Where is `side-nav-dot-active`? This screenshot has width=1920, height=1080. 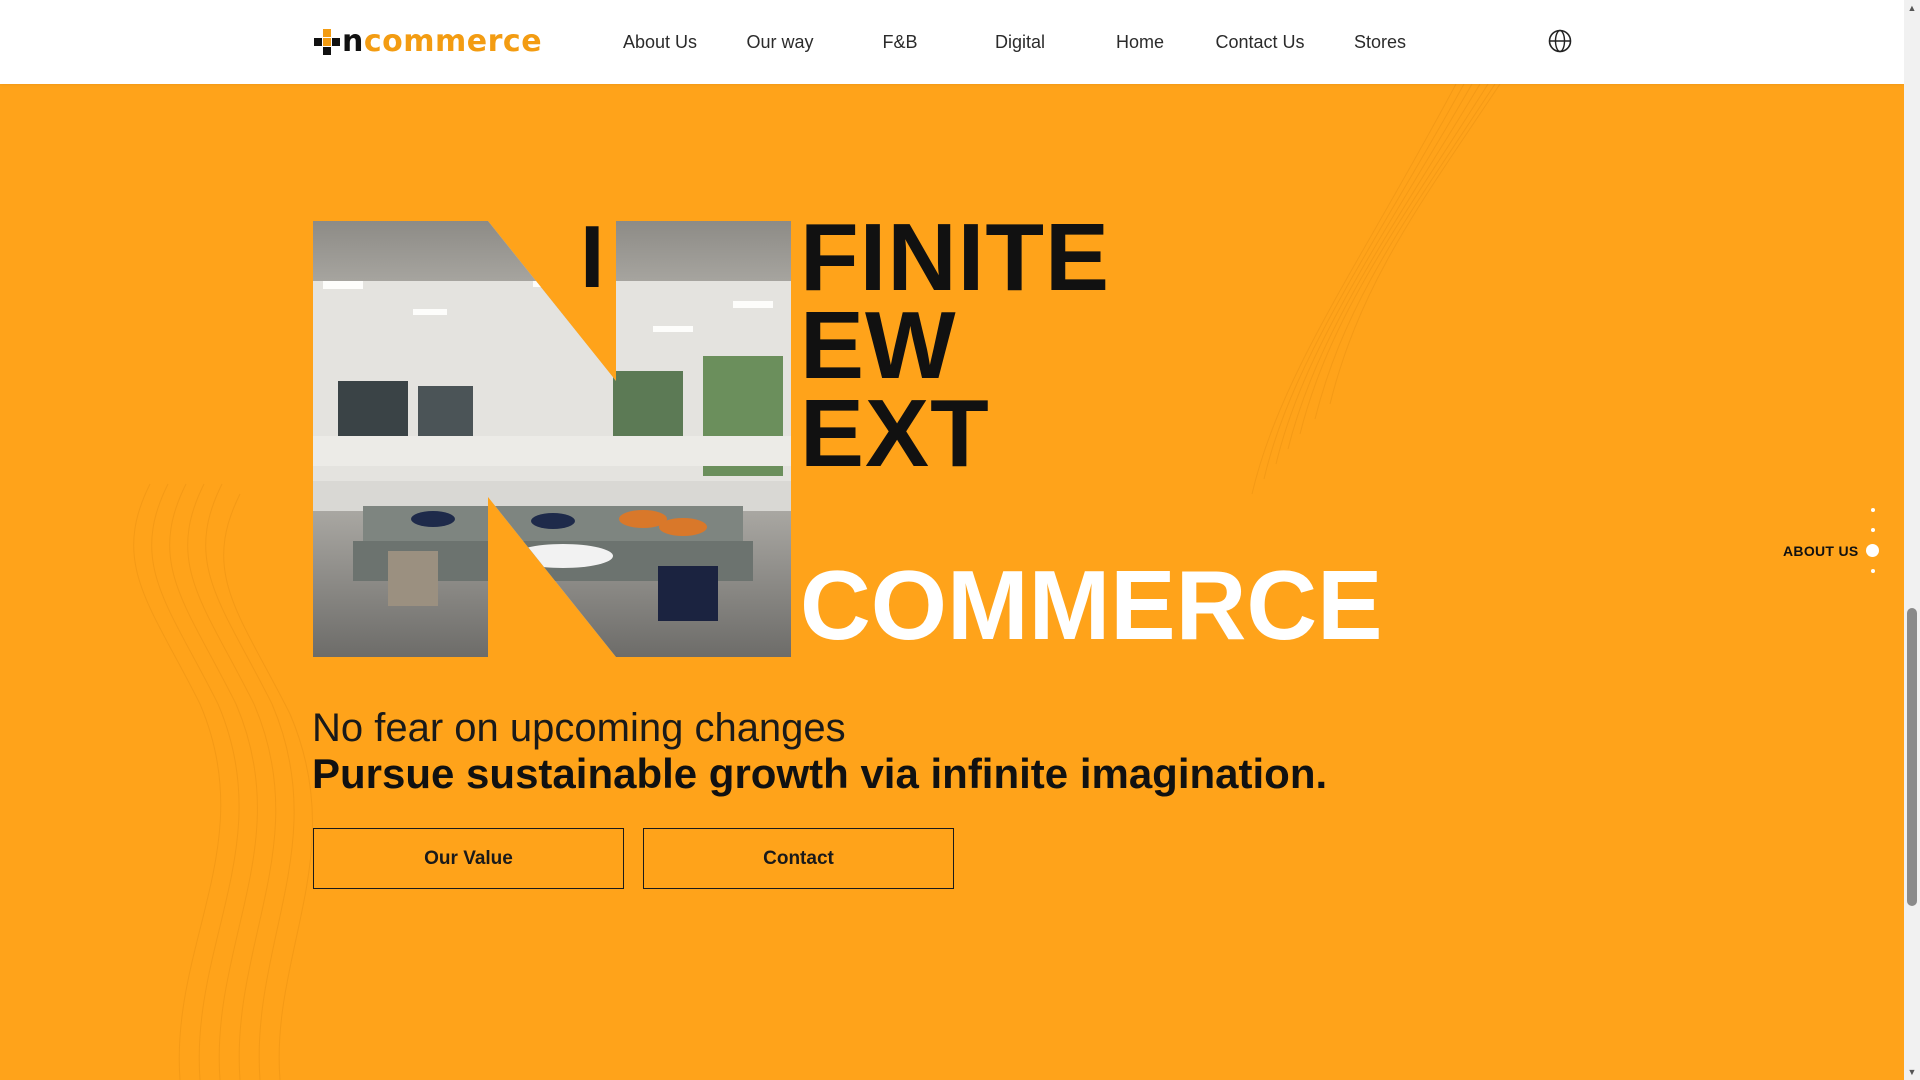 side-nav-dot-active is located at coordinates (1872, 550).